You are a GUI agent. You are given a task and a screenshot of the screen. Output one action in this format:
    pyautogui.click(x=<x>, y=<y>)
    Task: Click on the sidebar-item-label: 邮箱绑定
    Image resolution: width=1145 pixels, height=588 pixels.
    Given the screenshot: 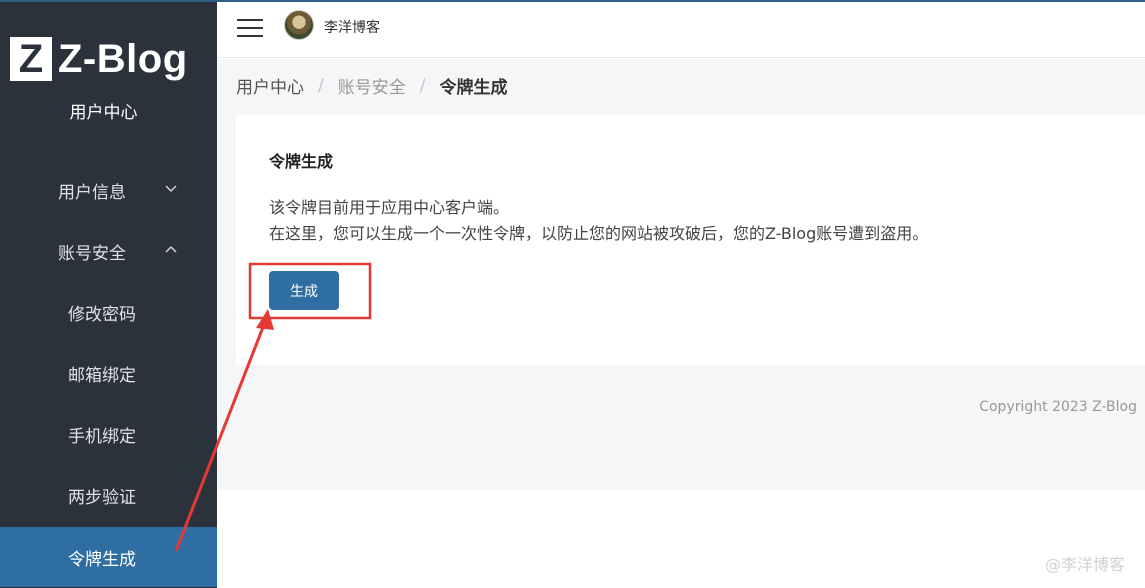 What is the action you would take?
    pyautogui.click(x=102, y=375)
    